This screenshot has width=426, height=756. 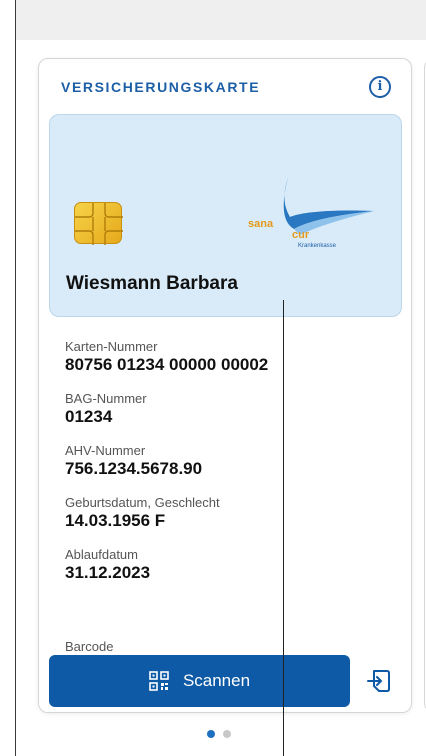 What do you see at coordinates (311, 217) in the screenshot?
I see `insurer-logo: sana cur Krankenkasse` at bounding box center [311, 217].